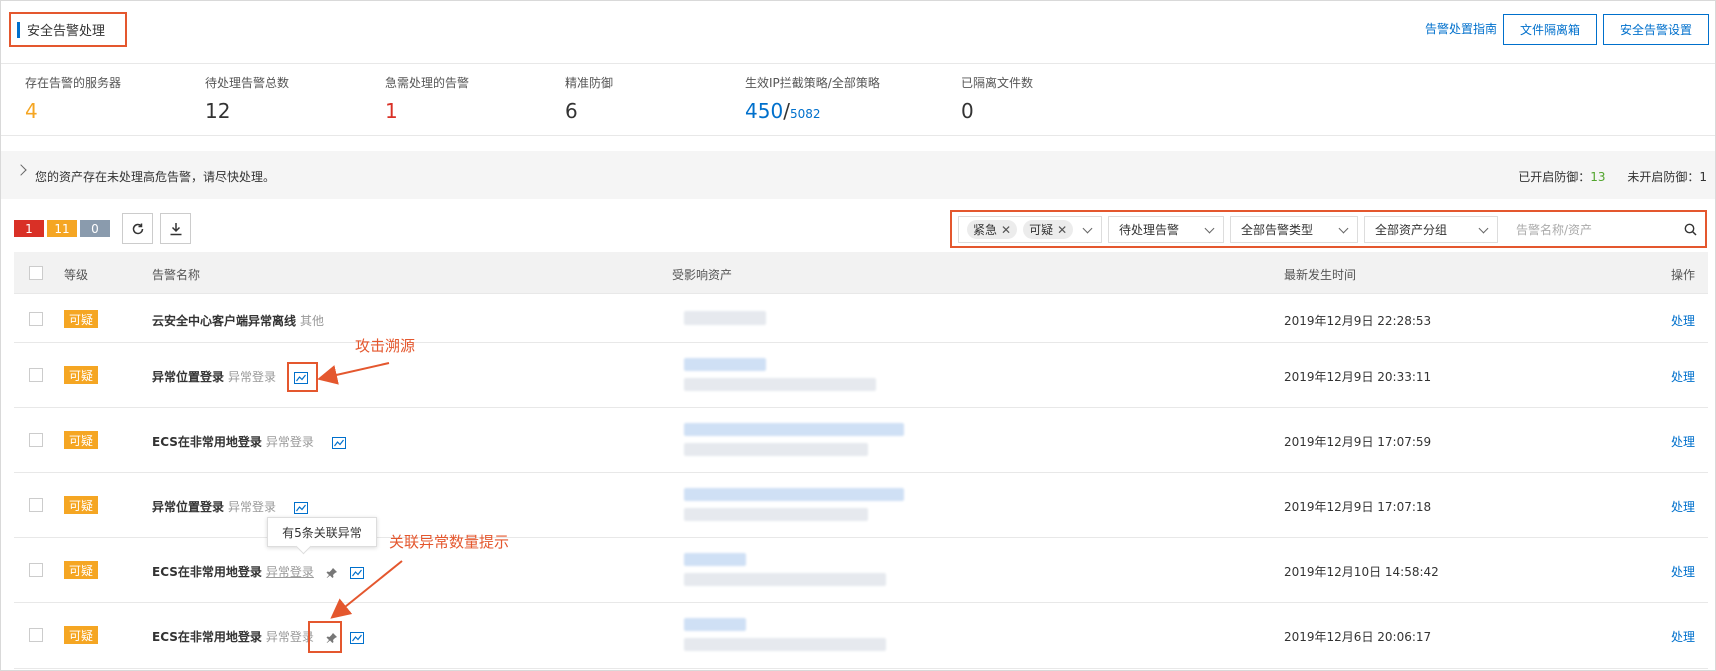 The height and width of the screenshot is (671, 1716). What do you see at coordinates (36, 273) in the screenshot?
I see `select-all-checkbox` at bounding box center [36, 273].